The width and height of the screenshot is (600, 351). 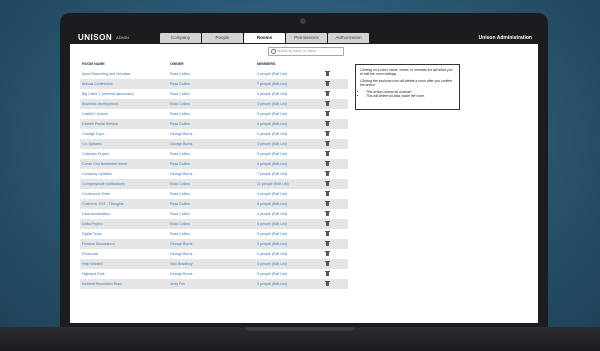 What do you see at coordinates (98, 244) in the screenshot?
I see `room-name-link: Finance Discussions` at bounding box center [98, 244].